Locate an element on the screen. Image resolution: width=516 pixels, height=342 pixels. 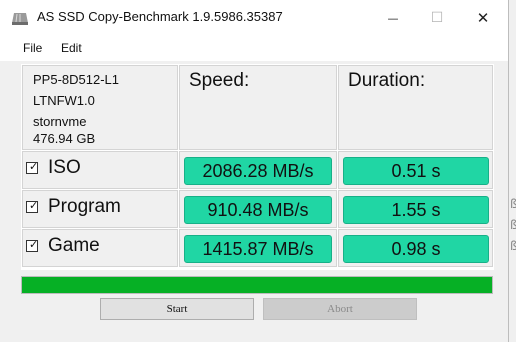
game-label: Game is located at coordinates (74, 245).